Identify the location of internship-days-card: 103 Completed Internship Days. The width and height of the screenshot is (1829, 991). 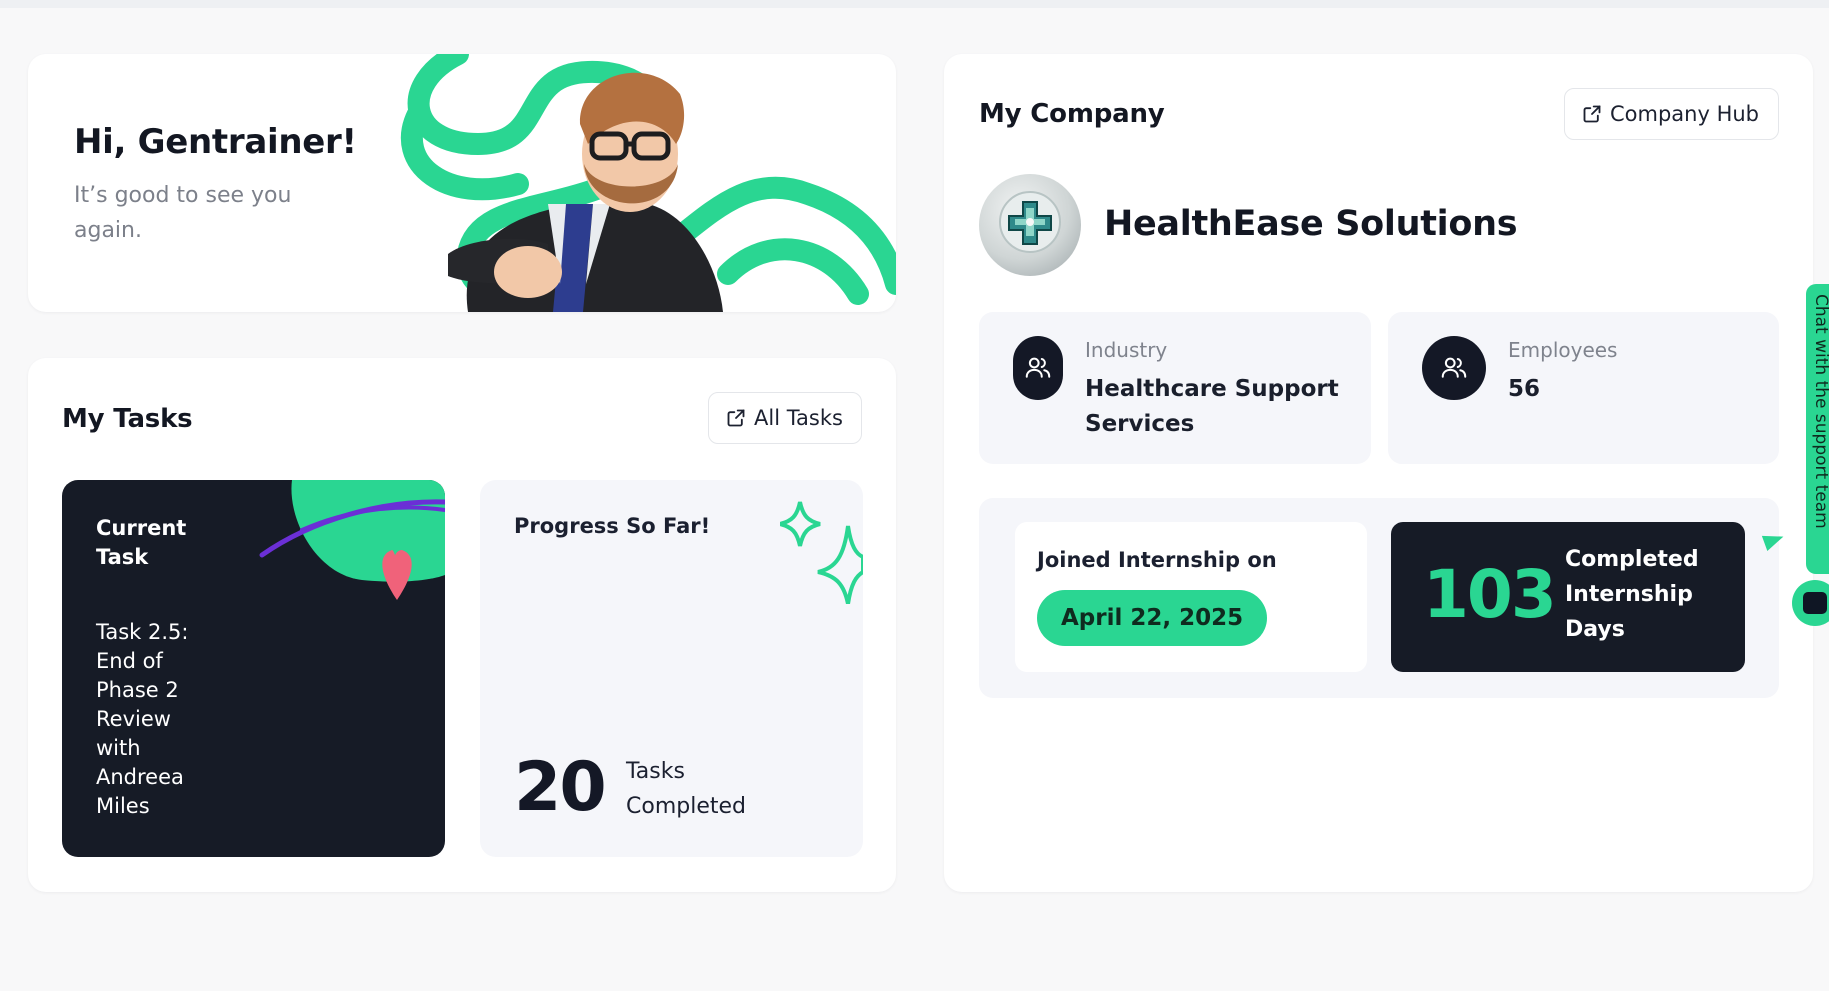
(1568, 597).